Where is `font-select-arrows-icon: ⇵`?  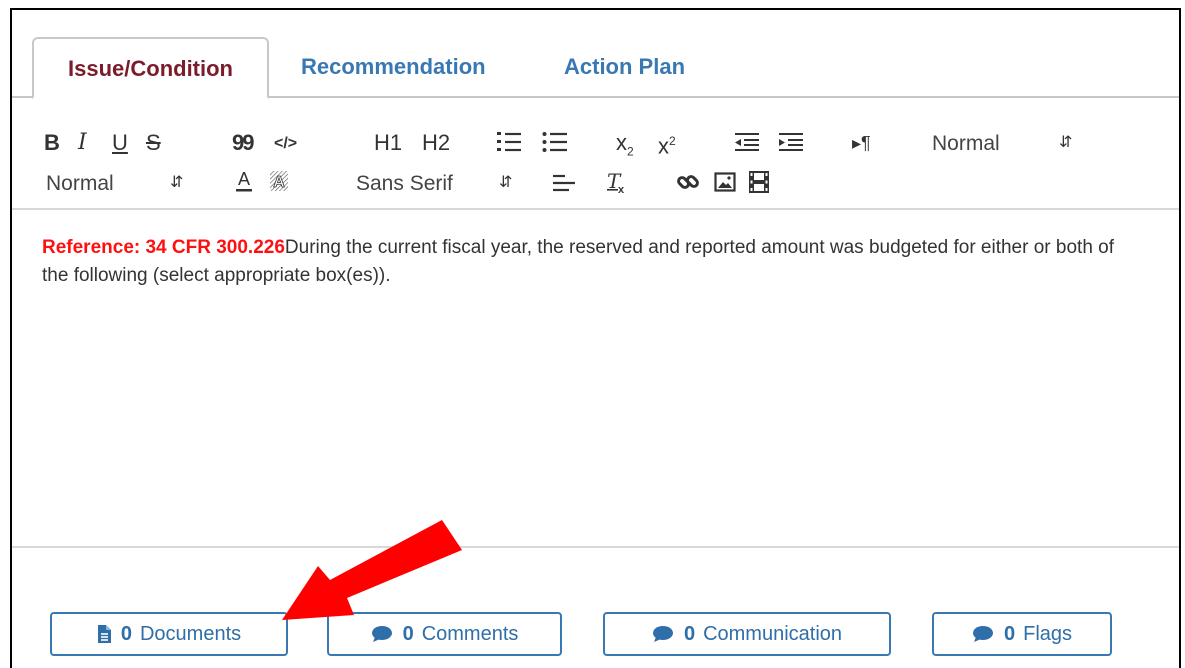
font-select-arrows-icon: ⇵ is located at coordinates (505, 183).